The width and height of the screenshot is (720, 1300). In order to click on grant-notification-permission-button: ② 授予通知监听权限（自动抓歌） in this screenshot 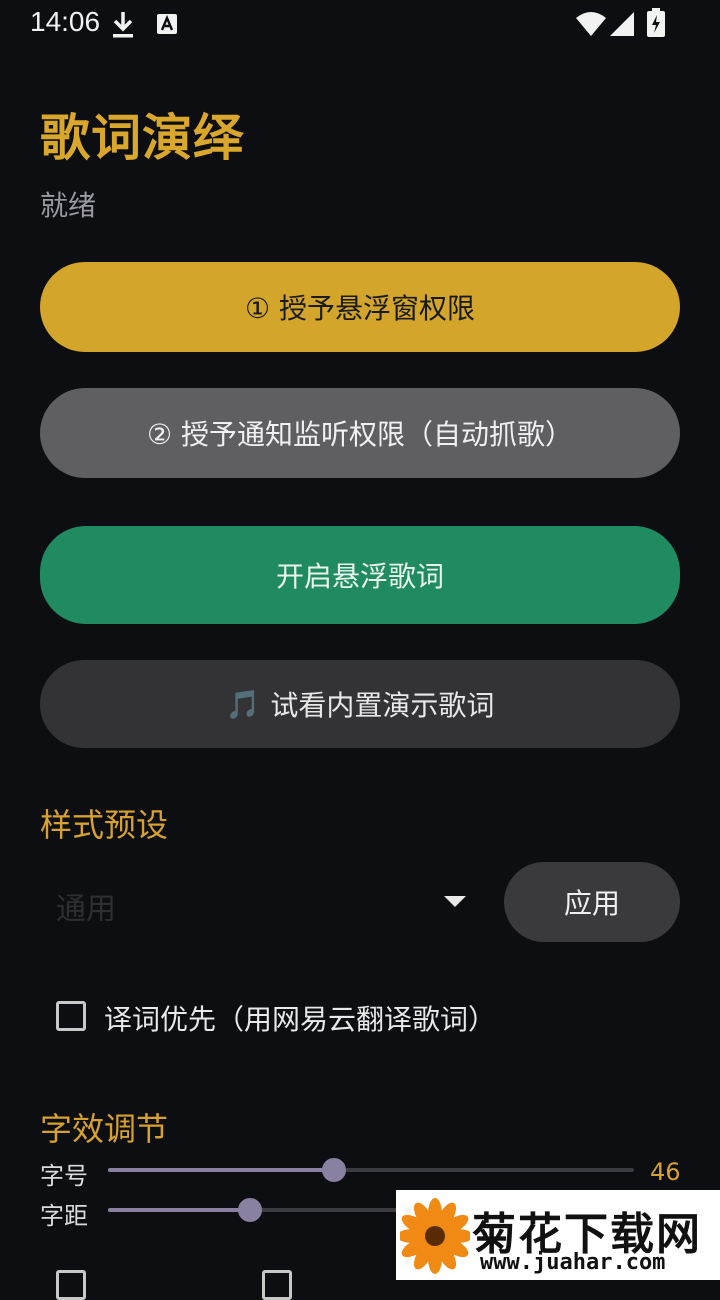, I will do `click(360, 433)`.